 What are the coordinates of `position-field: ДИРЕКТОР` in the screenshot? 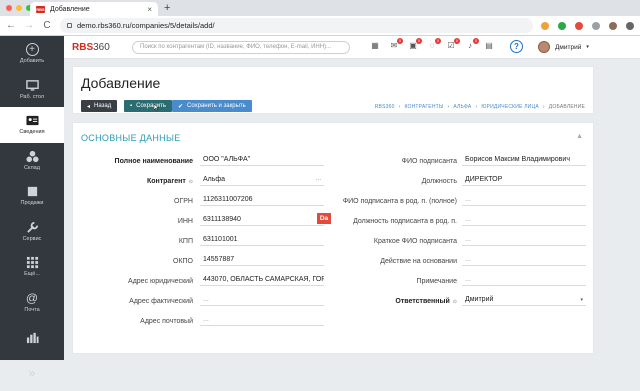 It's located at (524, 180).